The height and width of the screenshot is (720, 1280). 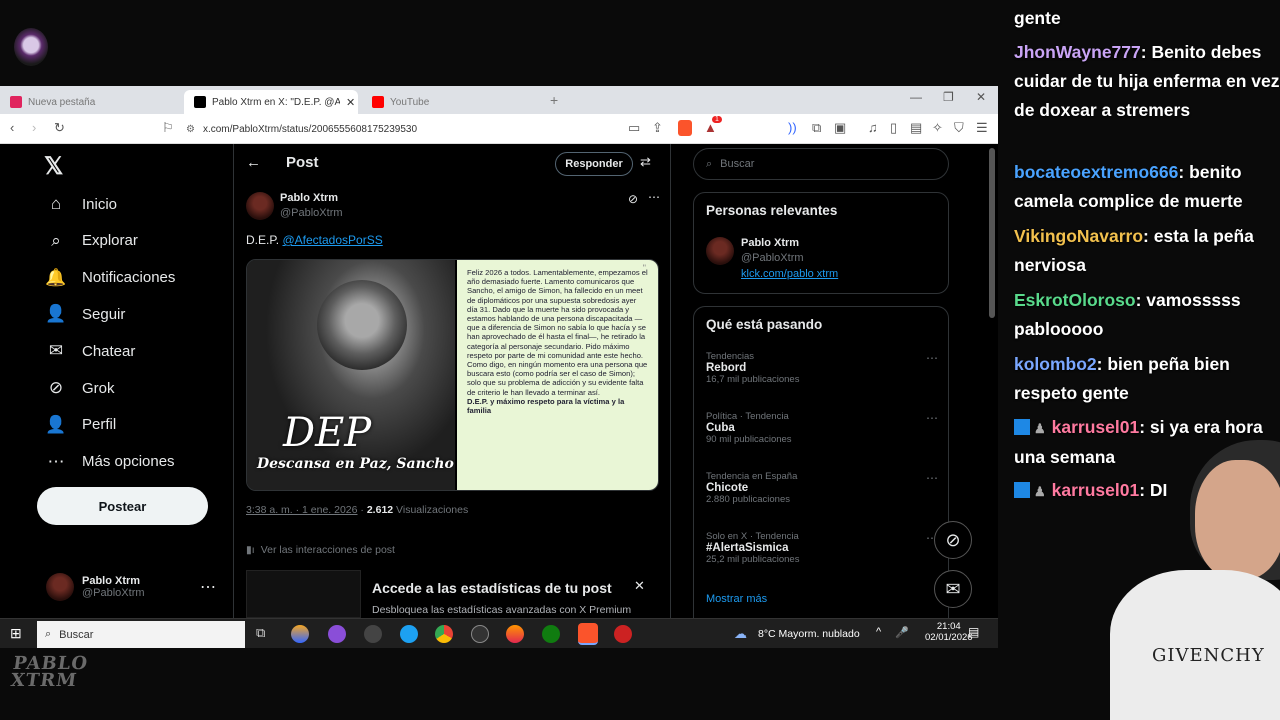 What do you see at coordinates (1147, 18) in the screenshot?
I see `chat-message: gente` at bounding box center [1147, 18].